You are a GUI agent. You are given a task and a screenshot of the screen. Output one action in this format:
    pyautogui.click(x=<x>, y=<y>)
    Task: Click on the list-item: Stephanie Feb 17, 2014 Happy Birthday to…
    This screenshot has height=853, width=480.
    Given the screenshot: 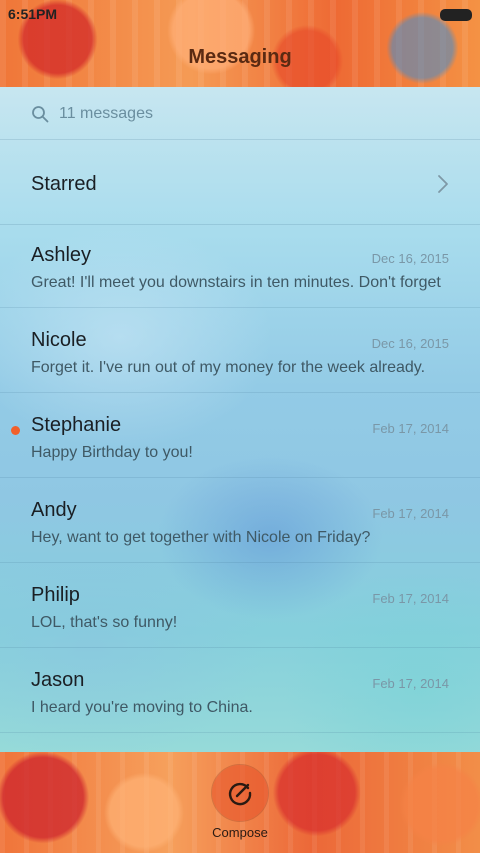 What is the action you would take?
    pyautogui.click(x=240, y=436)
    